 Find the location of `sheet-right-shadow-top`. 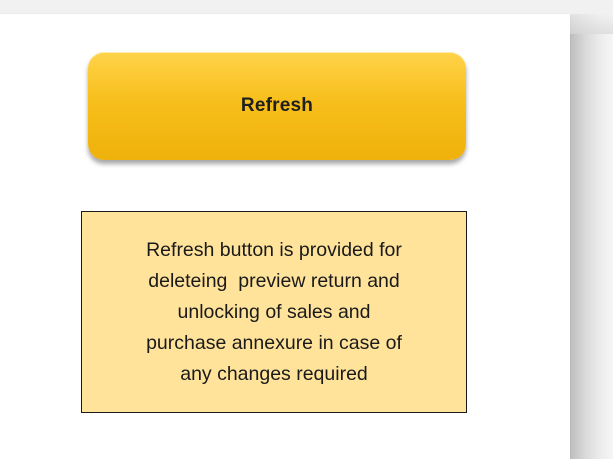

sheet-right-shadow-top is located at coordinates (591, 24).